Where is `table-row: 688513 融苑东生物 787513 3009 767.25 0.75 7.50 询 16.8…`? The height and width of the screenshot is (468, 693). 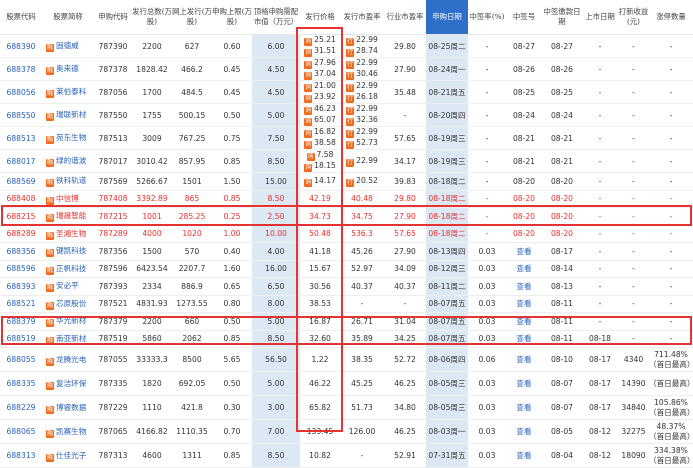
table-row: 688513 融苑东生物 787513 3009 767.25 0.75 7.50 询 16.8… is located at coordinates (346, 138).